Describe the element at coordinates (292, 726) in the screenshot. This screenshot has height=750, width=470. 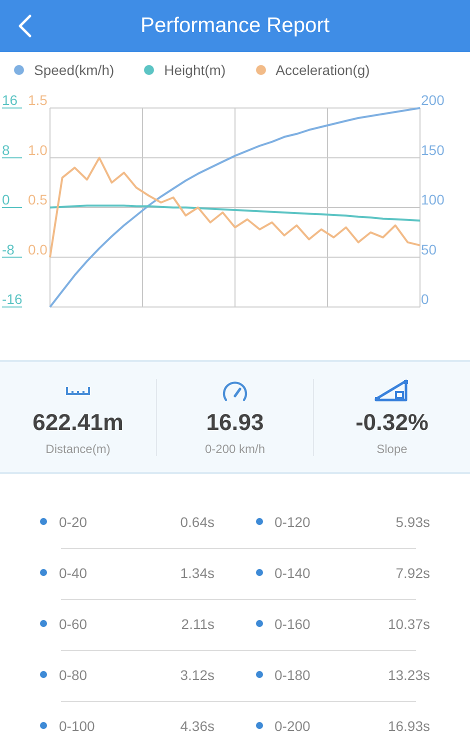
I see `speed-range: 0-200` at that location.